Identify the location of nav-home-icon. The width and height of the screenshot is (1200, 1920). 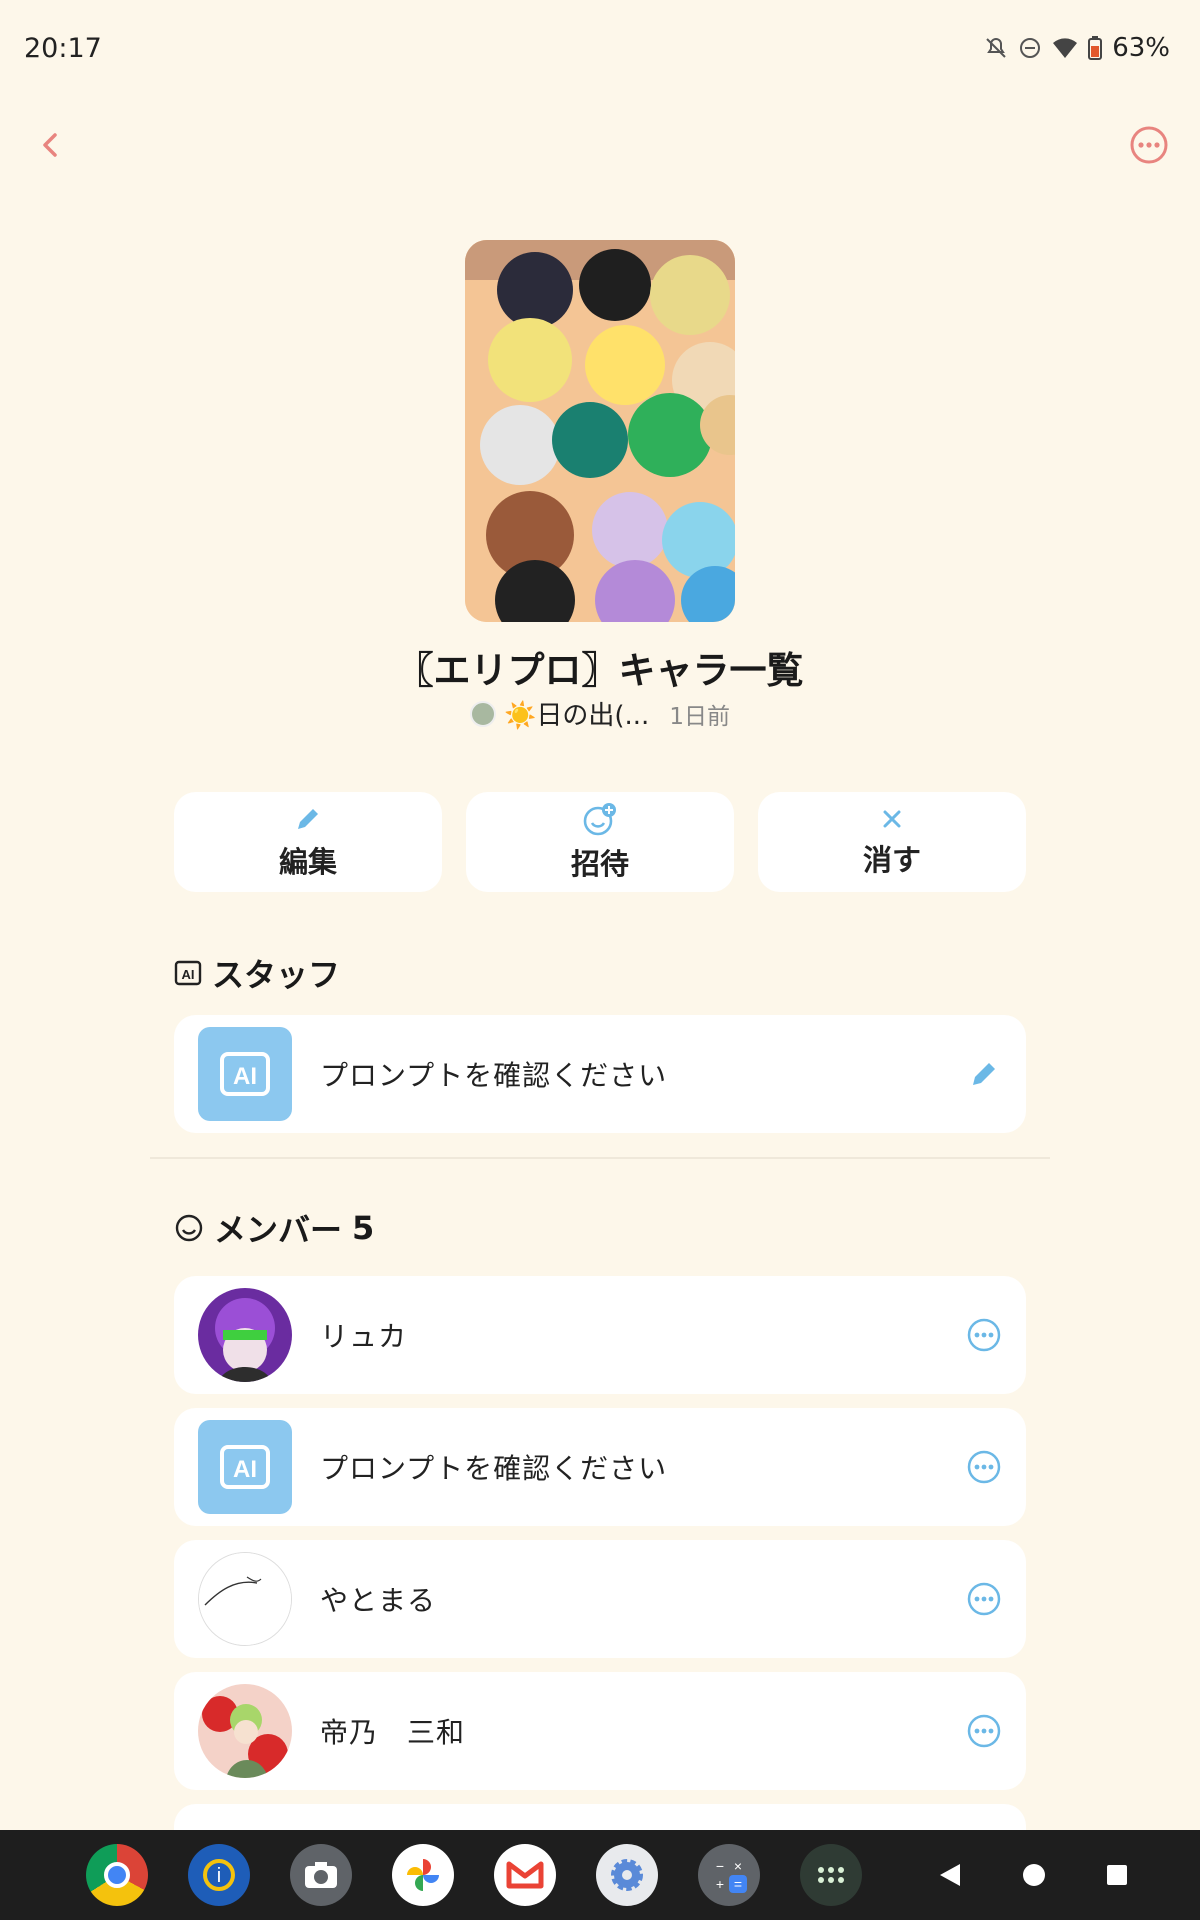
(1034, 1875).